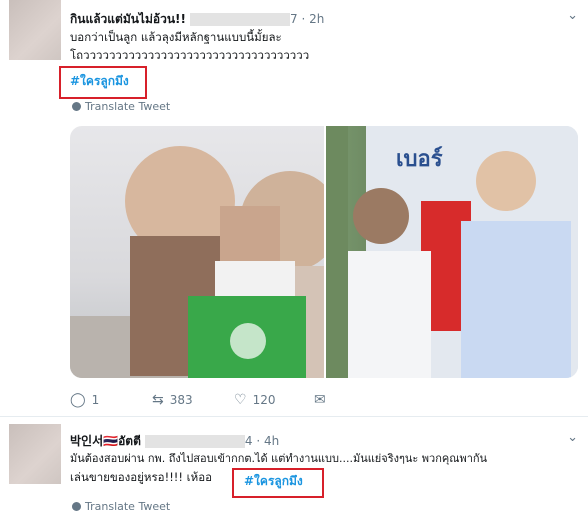  Describe the element at coordinates (264, 400) in the screenshot. I see `like-count: 120` at that location.